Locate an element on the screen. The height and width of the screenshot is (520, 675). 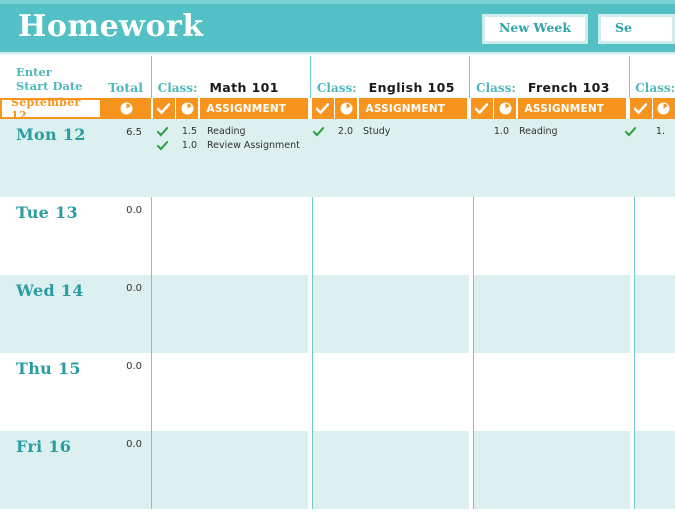
assignment-header-english: ASSIGNMENT is located at coordinates (412, 108).